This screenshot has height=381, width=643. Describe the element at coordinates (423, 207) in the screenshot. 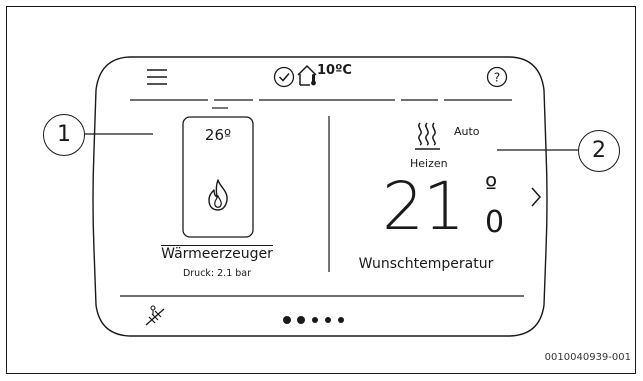

I see `setpoint-temperature: 21` at that location.